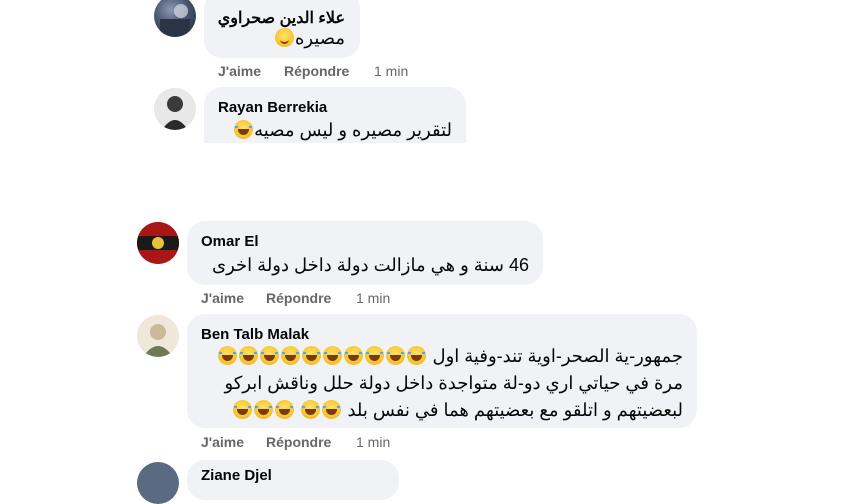  What do you see at coordinates (255, 334) in the screenshot?
I see `comment-author: Ben Talb Malak` at bounding box center [255, 334].